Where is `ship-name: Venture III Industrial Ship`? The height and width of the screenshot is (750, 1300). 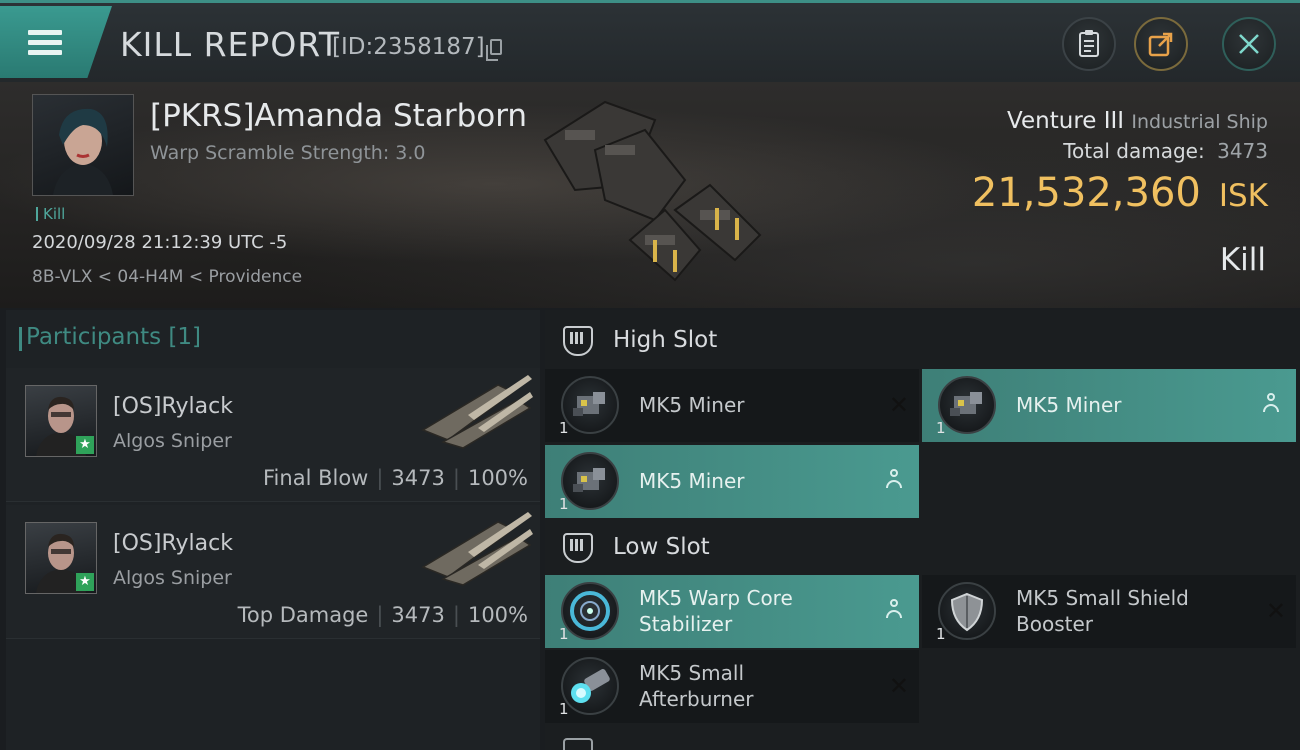 ship-name: Venture III Industrial Ship is located at coordinates (1137, 121).